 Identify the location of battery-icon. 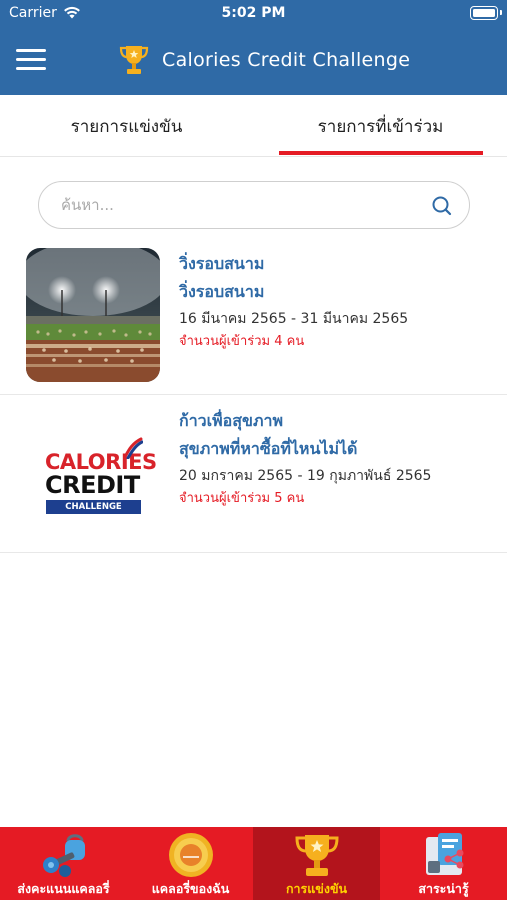
(486, 13).